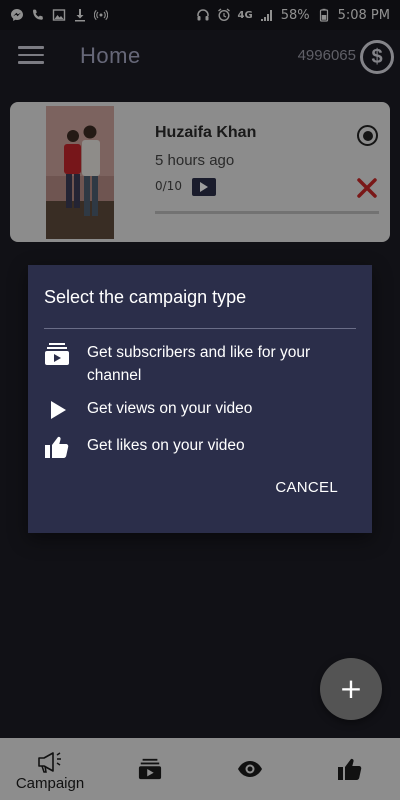 The width and height of the screenshot is (400, 800). I want to click on option-likes: Get likes on your video, so click(200, 447).